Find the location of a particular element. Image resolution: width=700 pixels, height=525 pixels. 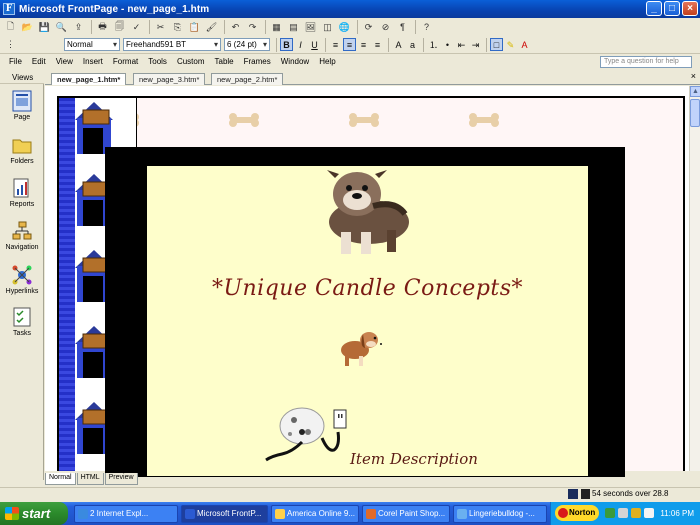

tray-volume-icon is located at coordinates (623, 513).